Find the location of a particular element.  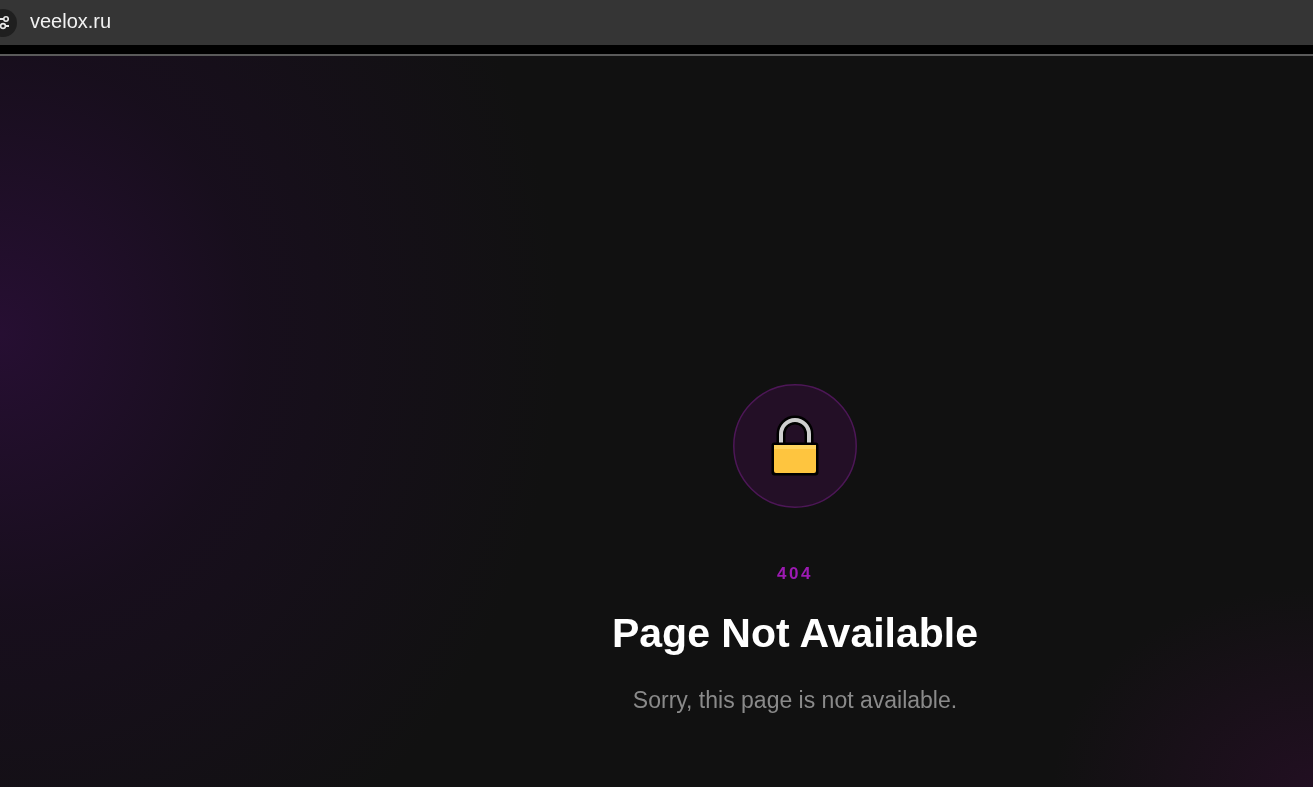

error-code: 404 is located at coordinates (795, 574).